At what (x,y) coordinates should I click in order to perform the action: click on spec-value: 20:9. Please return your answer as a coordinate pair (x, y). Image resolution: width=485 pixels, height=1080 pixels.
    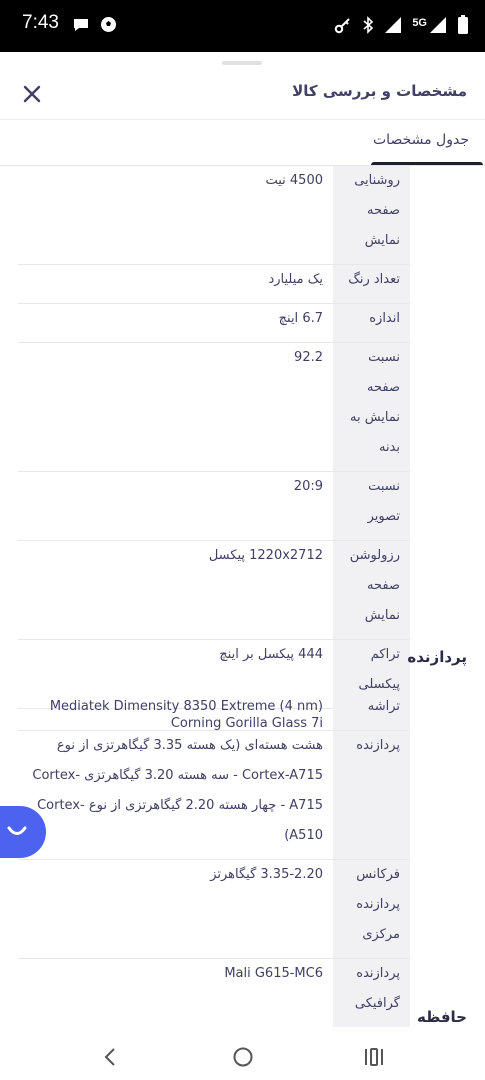
    Looking at the image, I should click on (308, 486).